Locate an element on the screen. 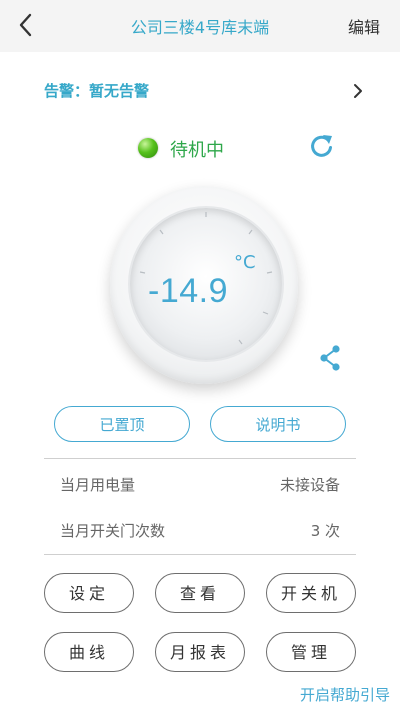  power-button: 开关机 is located at coordinates (311, 593).